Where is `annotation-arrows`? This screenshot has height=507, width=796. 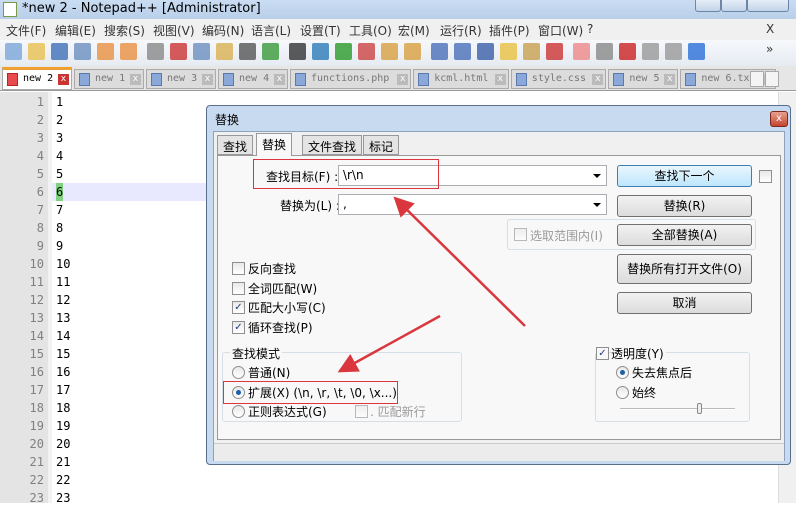 annotation-arrows is located at coordinates (431, 284).